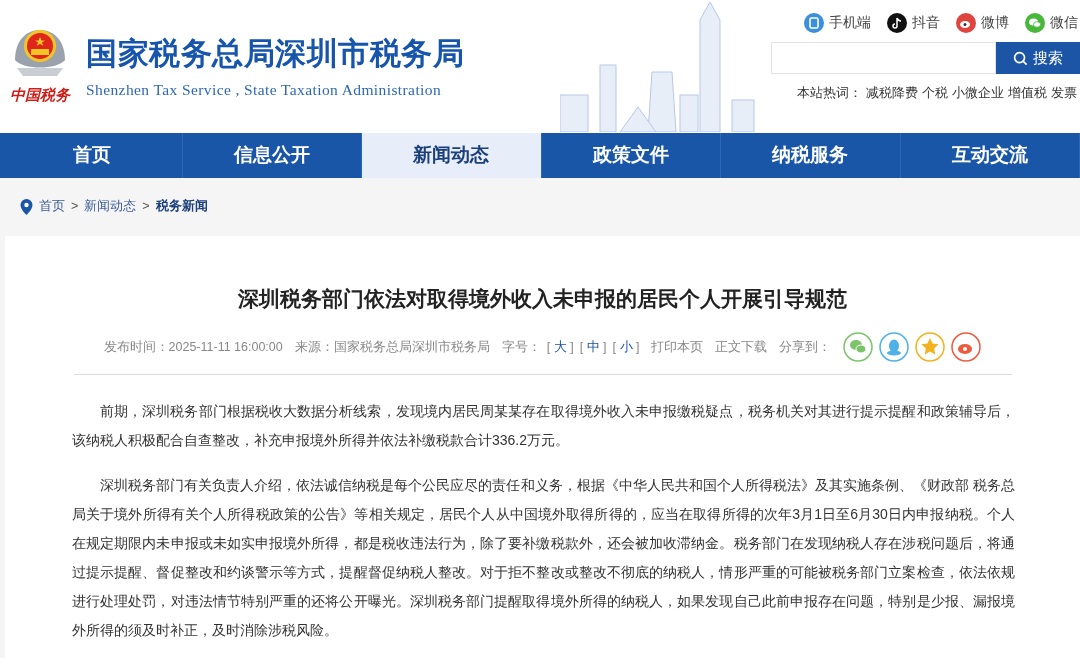 The image size is (1080, 658). What do you see at coordinates (1027, 93) in the screenshot?
I see `hot-word-link: 增值税` at bounding box center [1027, 93].